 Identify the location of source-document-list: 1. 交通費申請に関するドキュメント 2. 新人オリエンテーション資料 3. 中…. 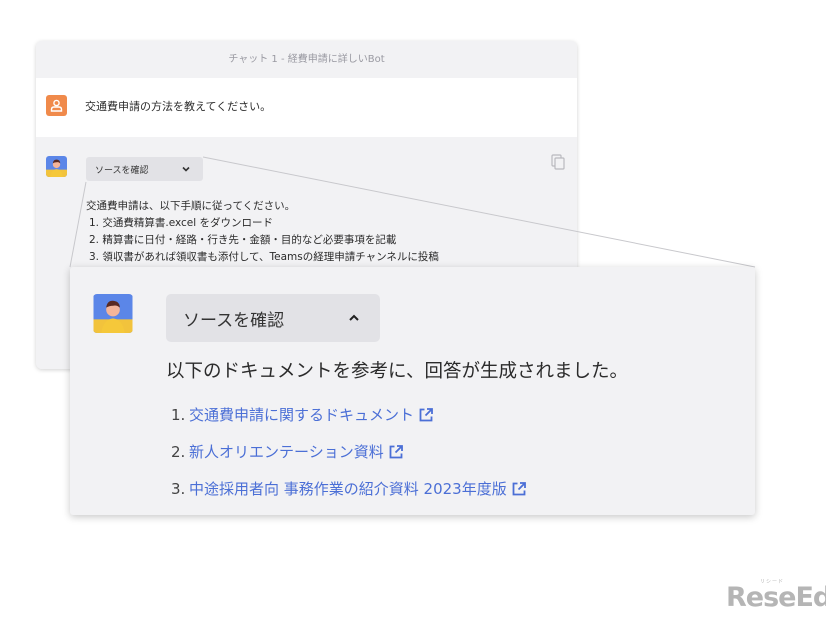
(349, 451).